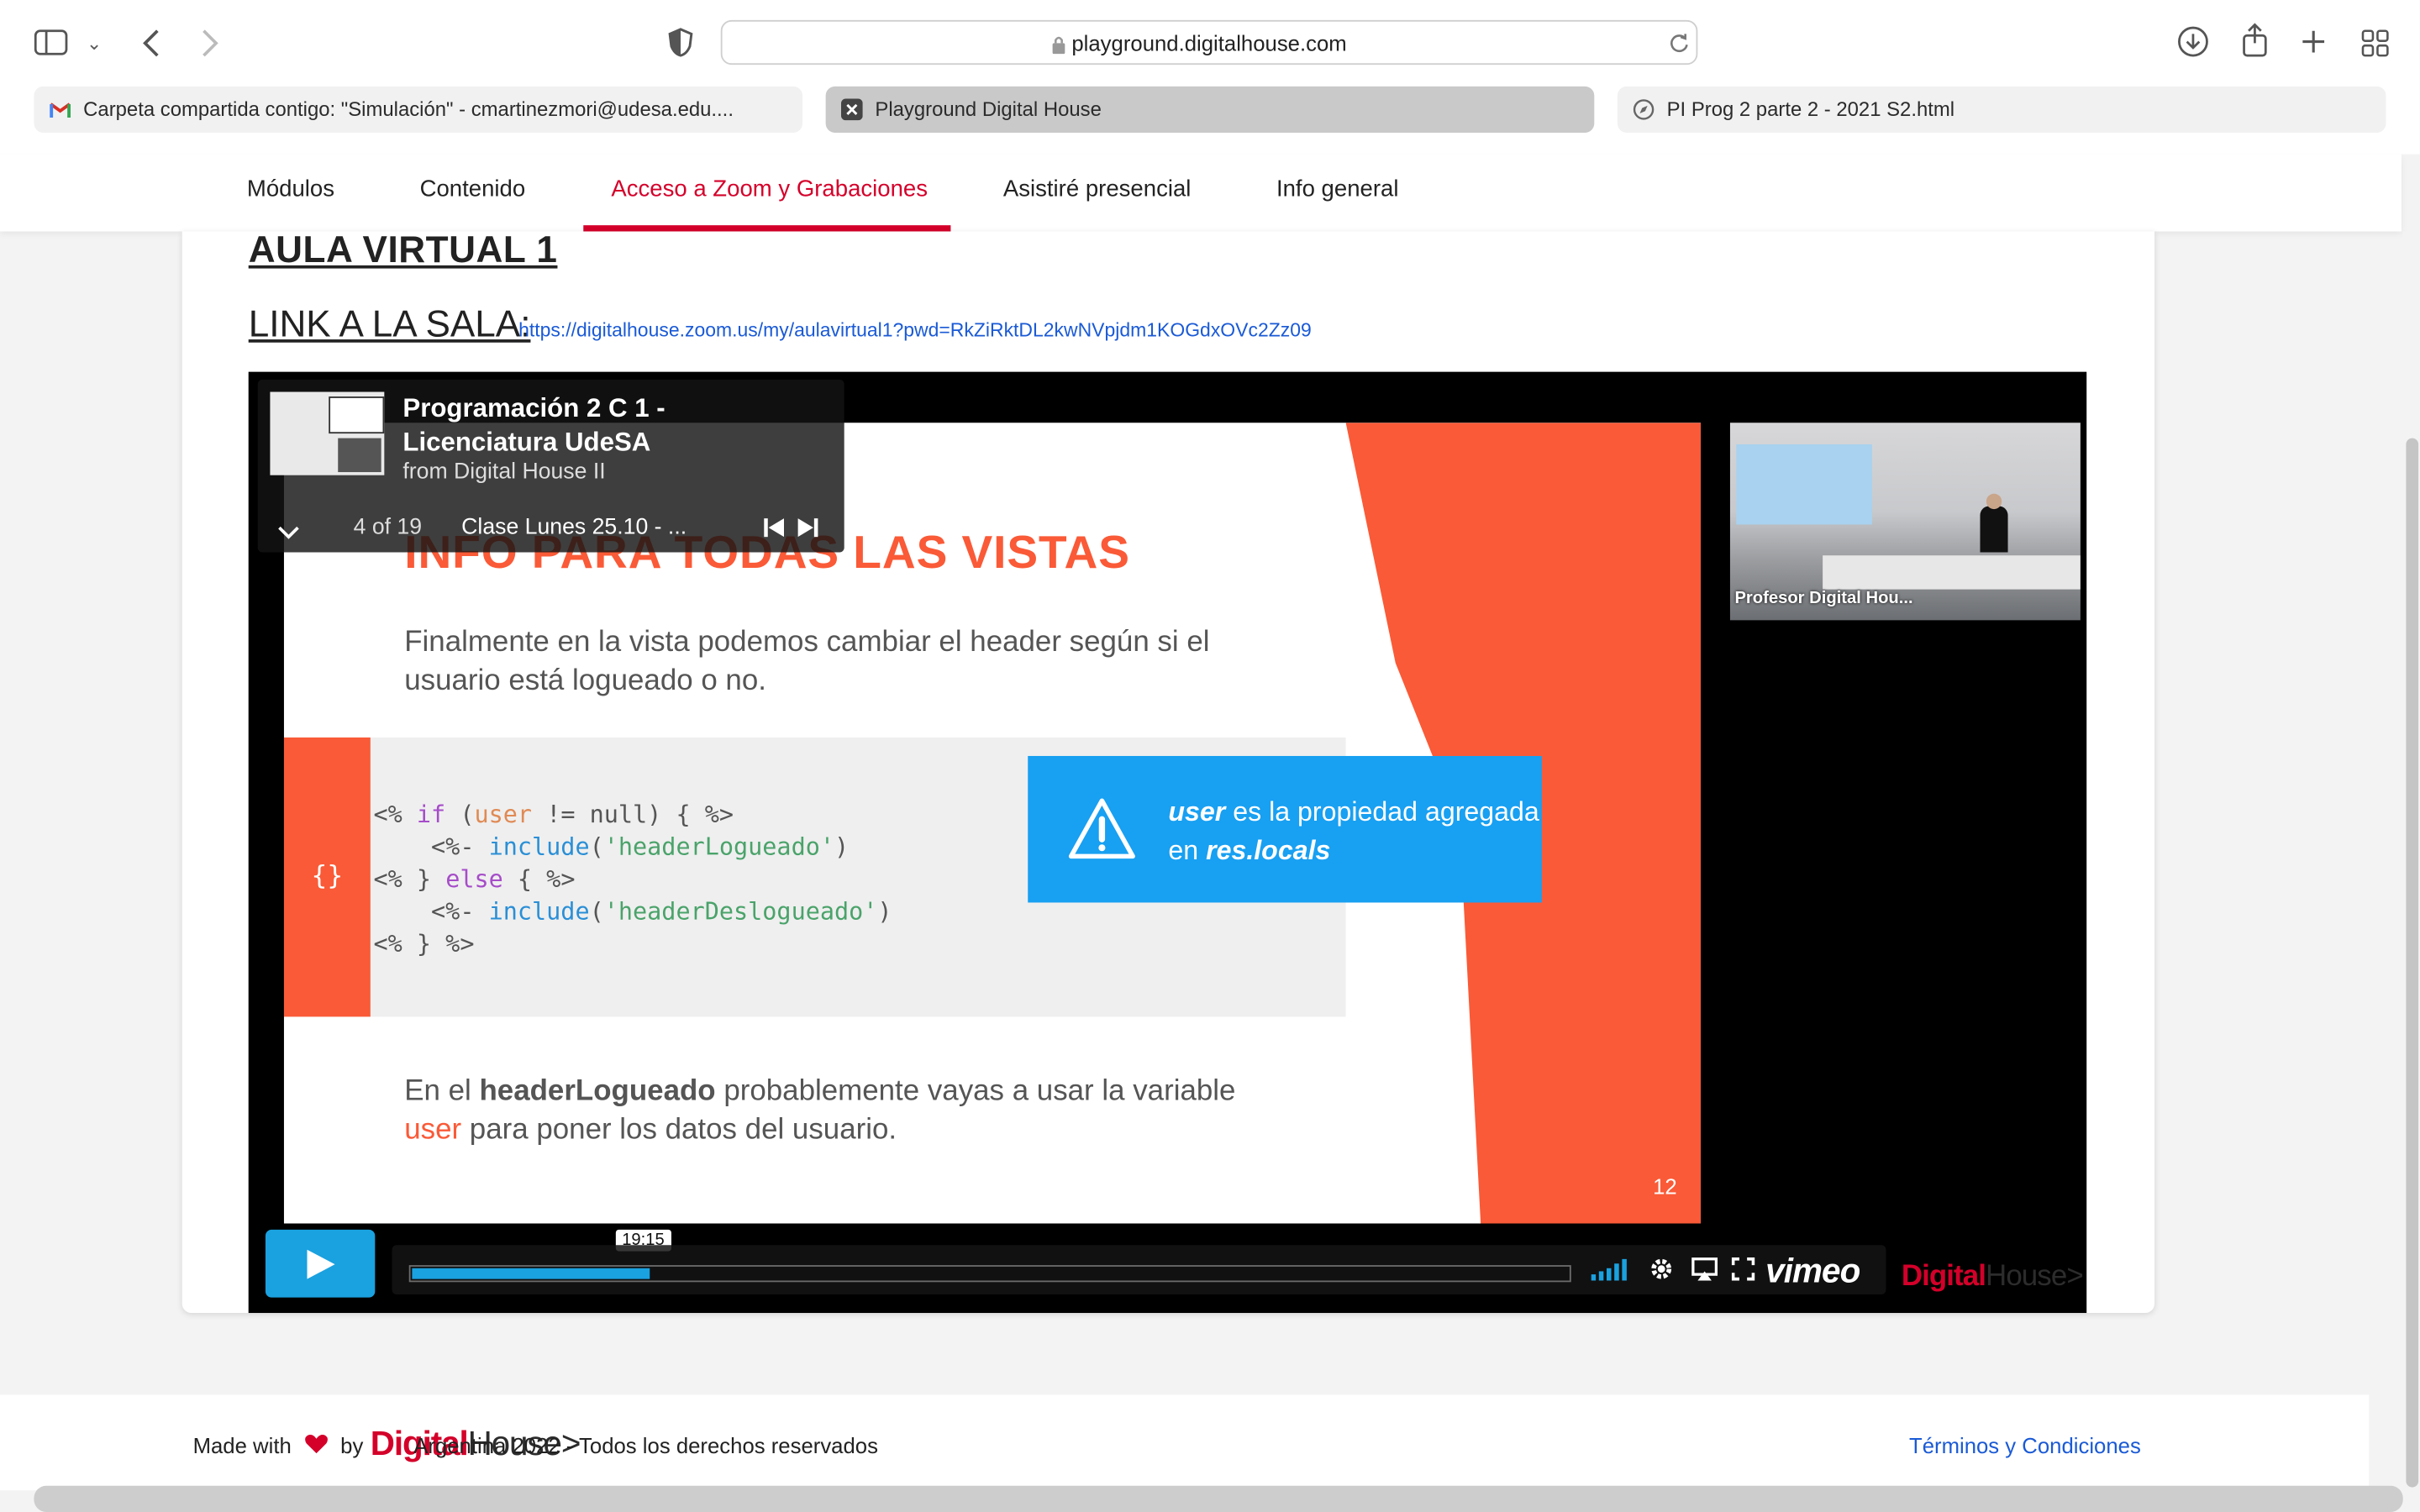 Image resolution: width=2420 pixels, height=1512 pixels. I want to click on vertical-scrollbar, so click(2412, 963).